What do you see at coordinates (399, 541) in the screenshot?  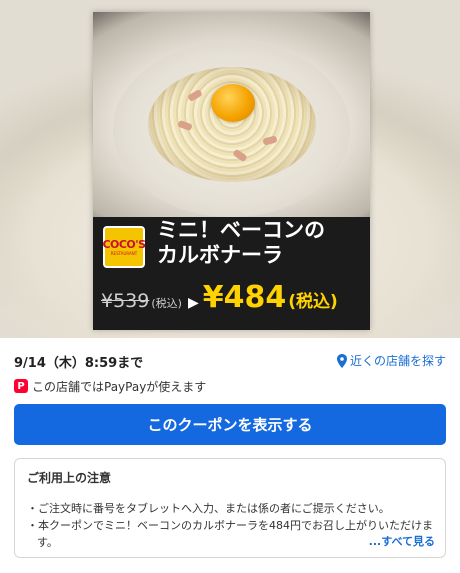 I see `see-all-link: ...すべて見る` at bounding box center [399, 541].